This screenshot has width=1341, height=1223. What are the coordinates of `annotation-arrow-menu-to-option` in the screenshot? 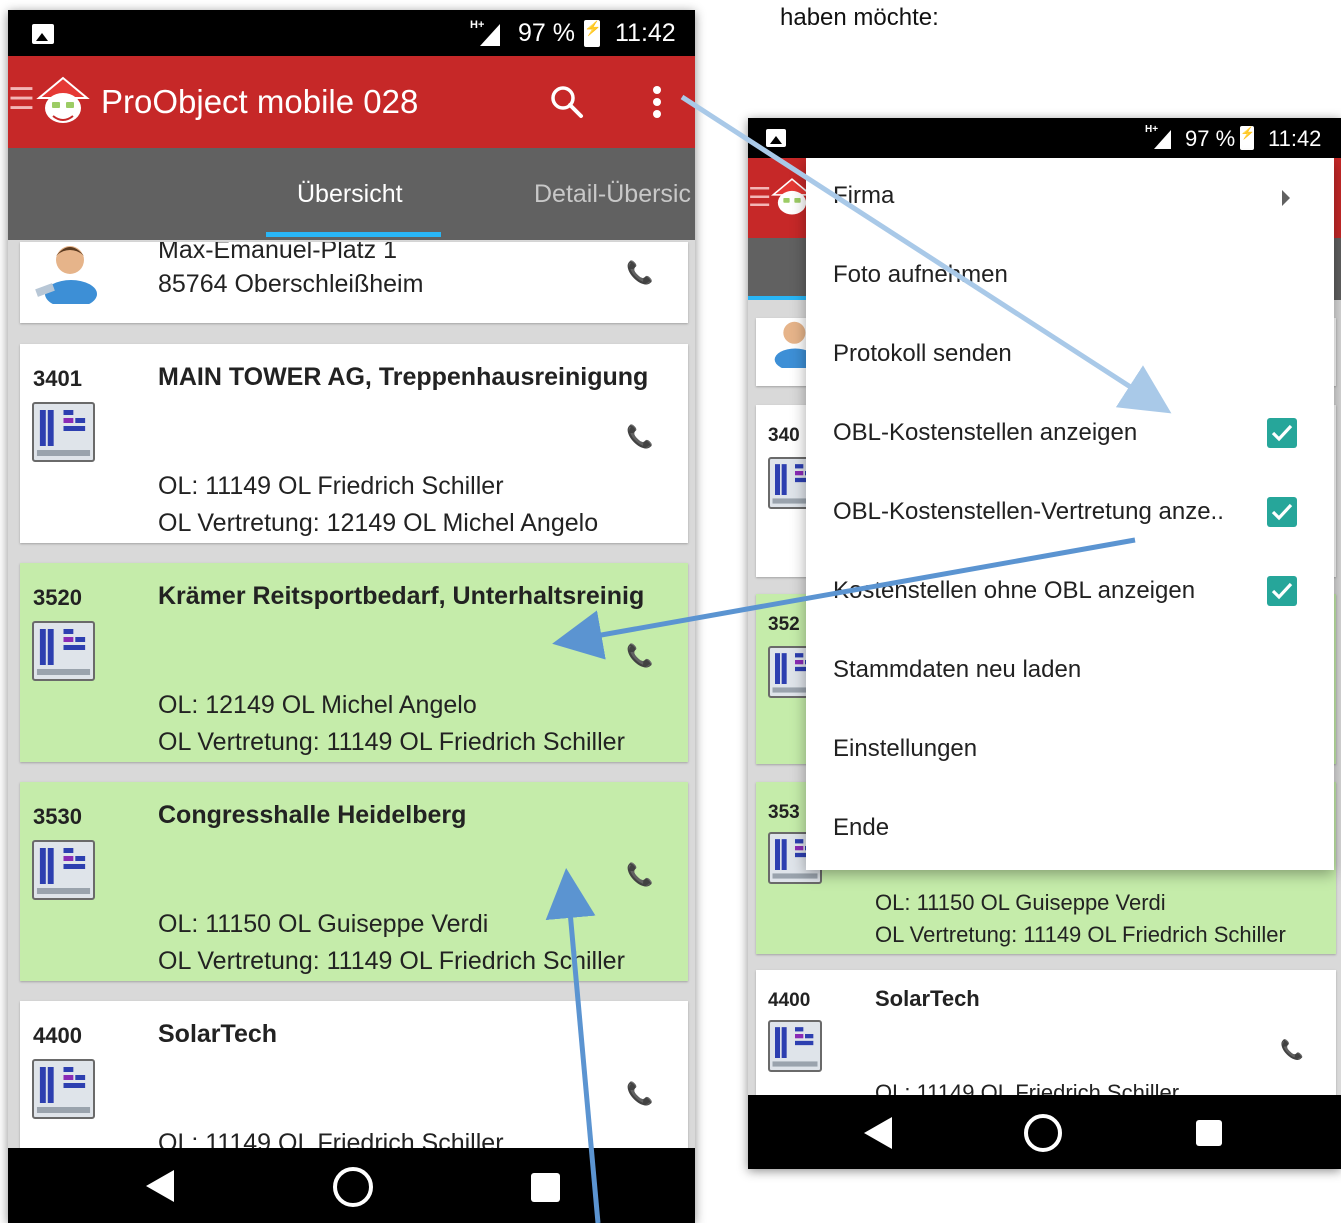 It's located at (926, 254).